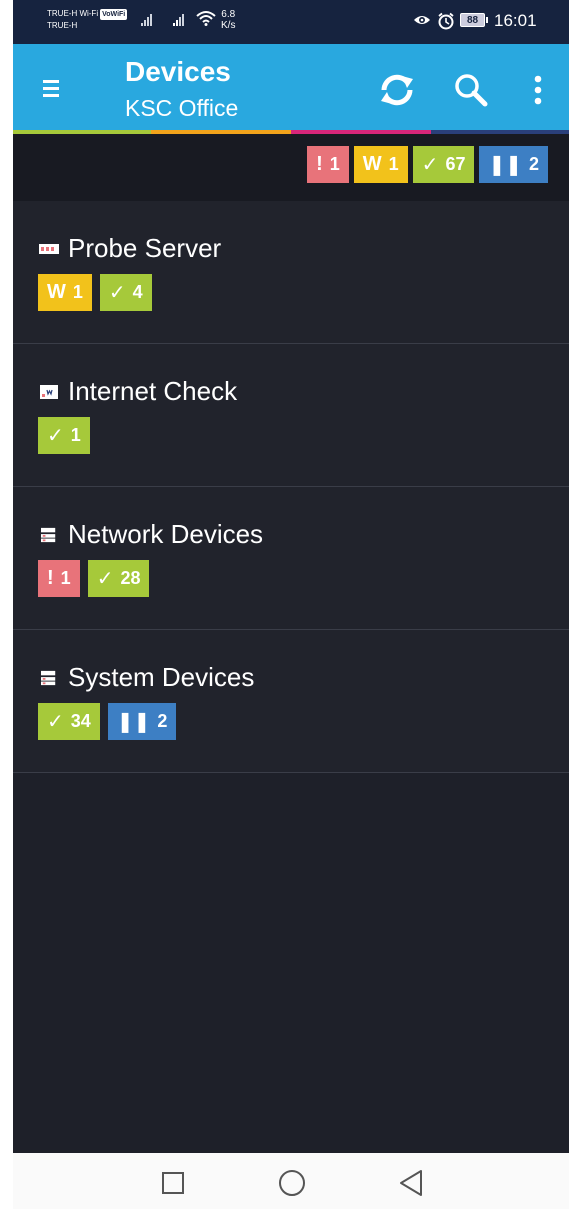  I want to click on group-probe-server: Probe Server W 1 ✓ 4, so click(291, 272).